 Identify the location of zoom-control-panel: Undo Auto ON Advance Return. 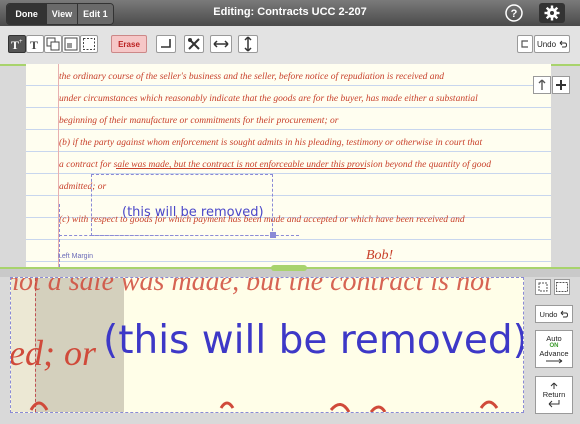
(555, 350).